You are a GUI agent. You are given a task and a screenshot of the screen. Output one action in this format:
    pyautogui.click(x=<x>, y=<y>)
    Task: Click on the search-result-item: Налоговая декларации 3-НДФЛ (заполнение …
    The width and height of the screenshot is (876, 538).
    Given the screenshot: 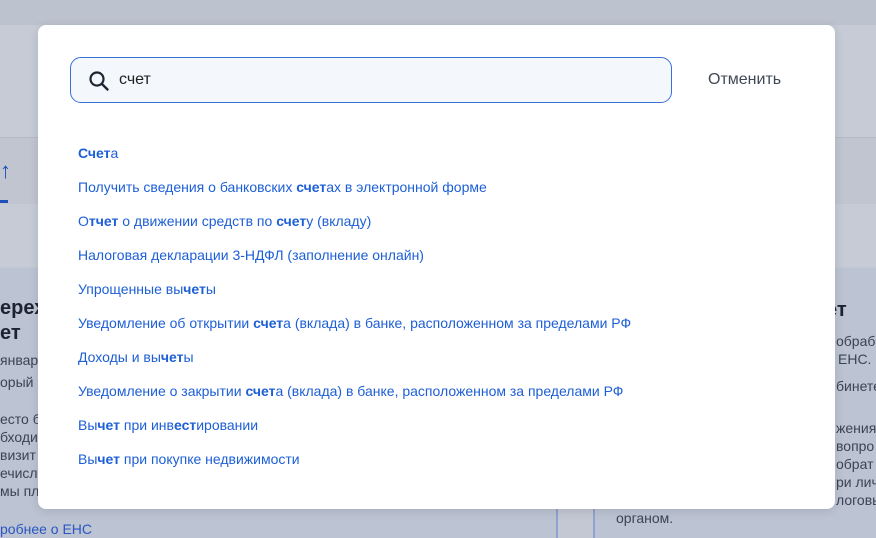 What is the action you would take?
    pyautogui.click(x=354, y=262)
    